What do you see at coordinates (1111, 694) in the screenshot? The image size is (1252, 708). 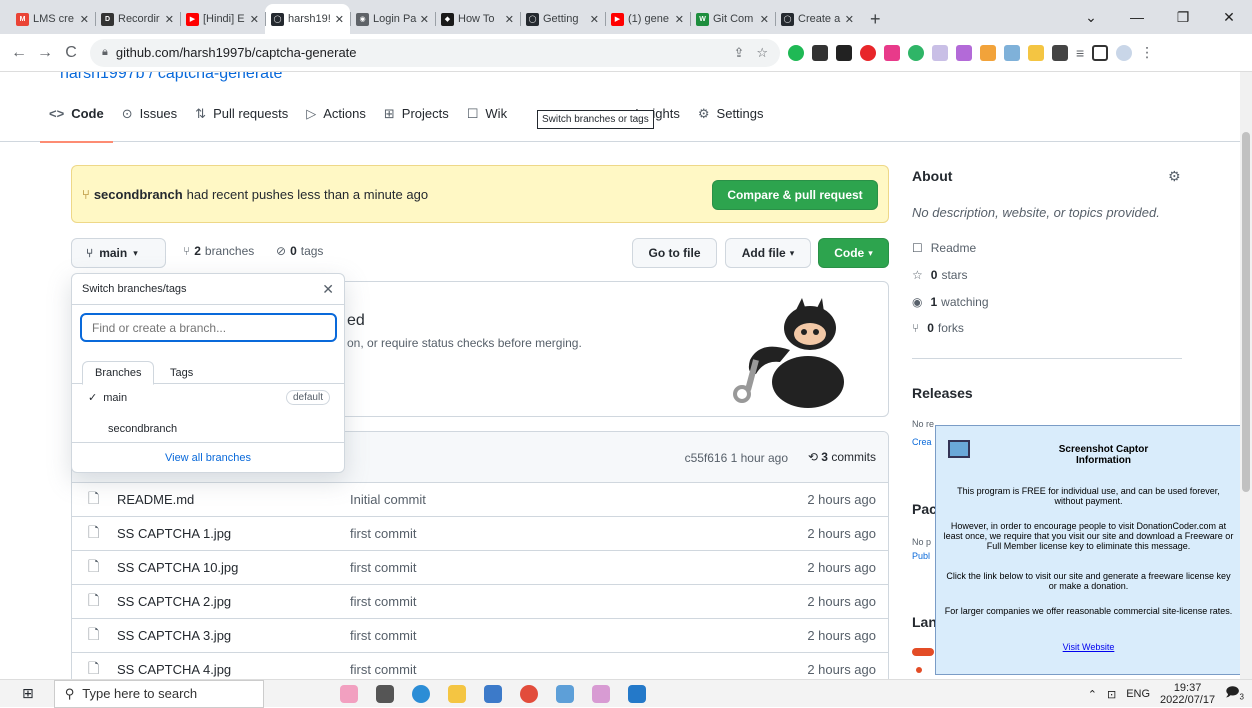 I see `network-icon: ⊡` at bounding box center [1111, 694].